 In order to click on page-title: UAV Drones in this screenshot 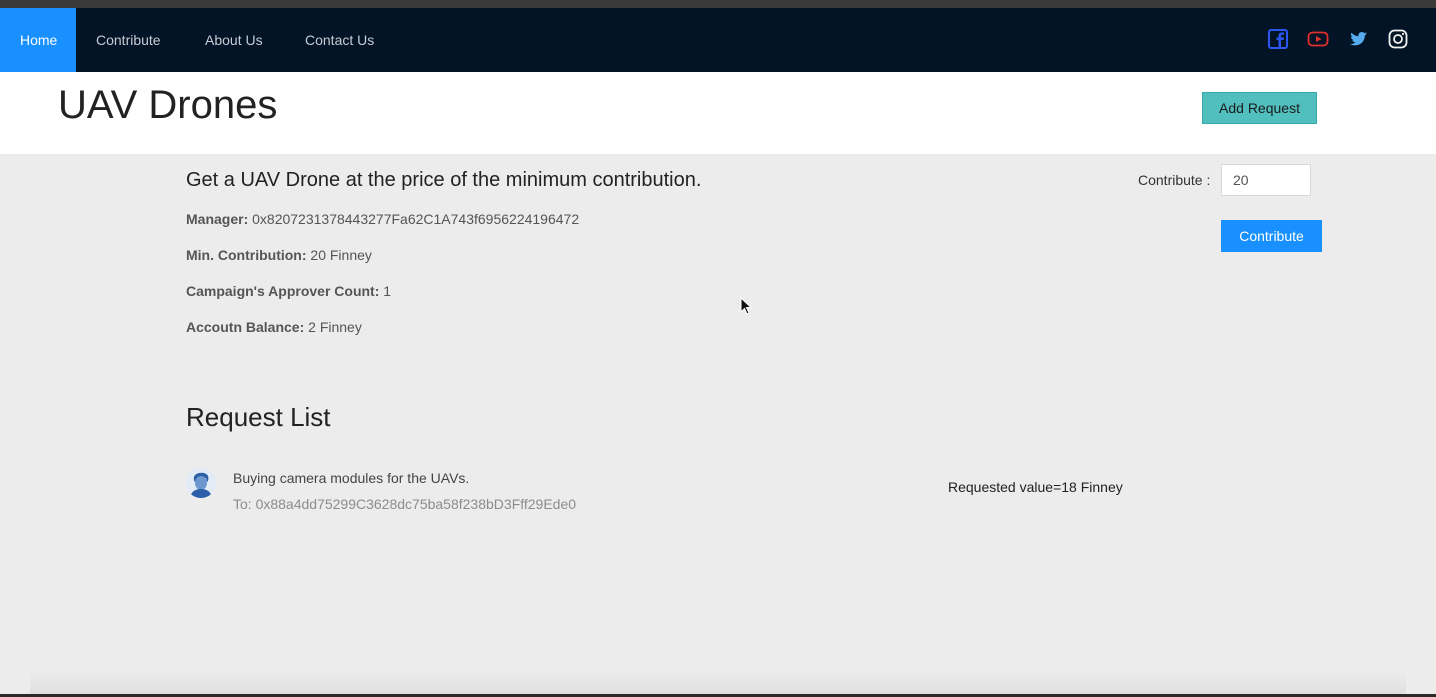, I will do `click(168, 105)`.